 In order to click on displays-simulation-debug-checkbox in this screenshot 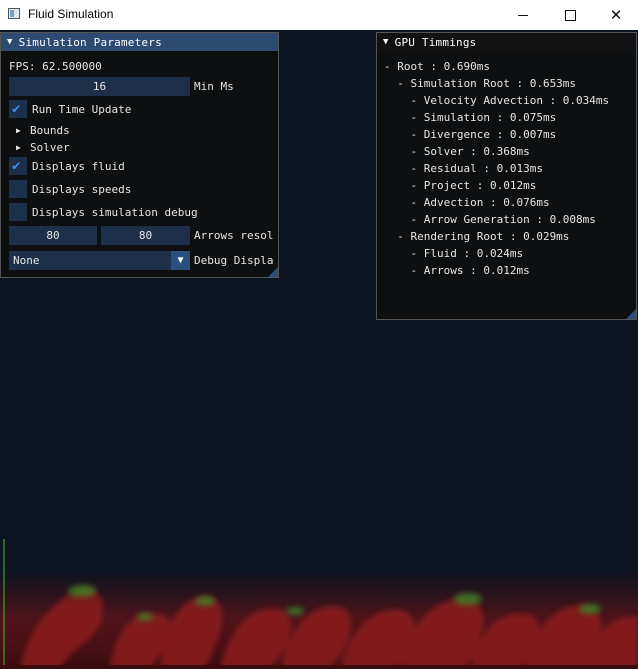, I will do `click(18, 212)`.